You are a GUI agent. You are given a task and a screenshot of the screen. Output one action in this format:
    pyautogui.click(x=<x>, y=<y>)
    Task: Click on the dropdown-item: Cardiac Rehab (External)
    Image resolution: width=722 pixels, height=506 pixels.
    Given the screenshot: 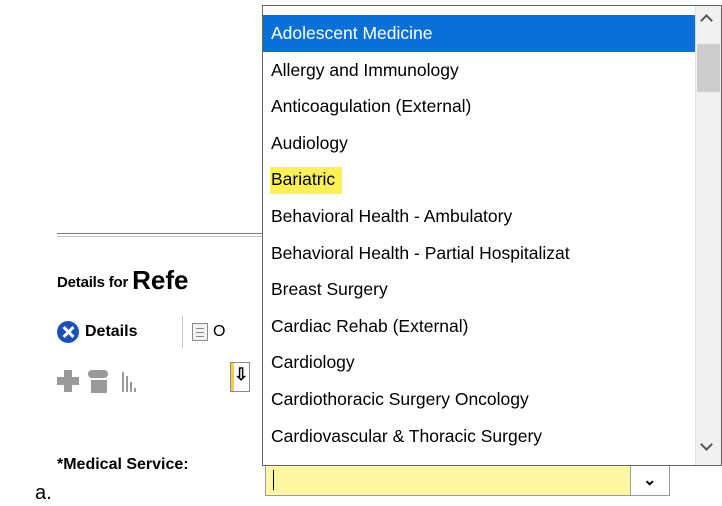 What is the action you would take?
    pyautogui.click(x=479, y=326)
    